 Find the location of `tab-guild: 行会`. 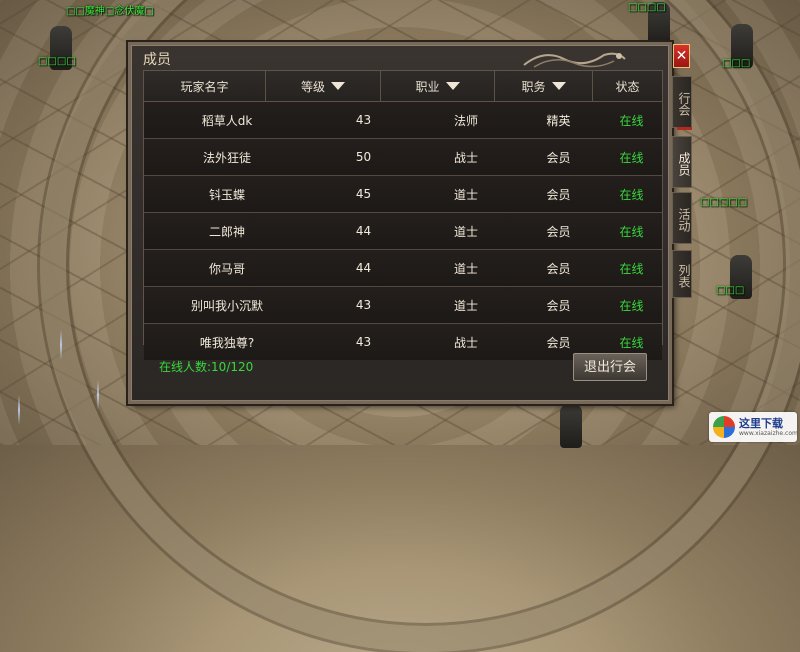

tab-guild: 行会 is located at coordinates (682, 102).